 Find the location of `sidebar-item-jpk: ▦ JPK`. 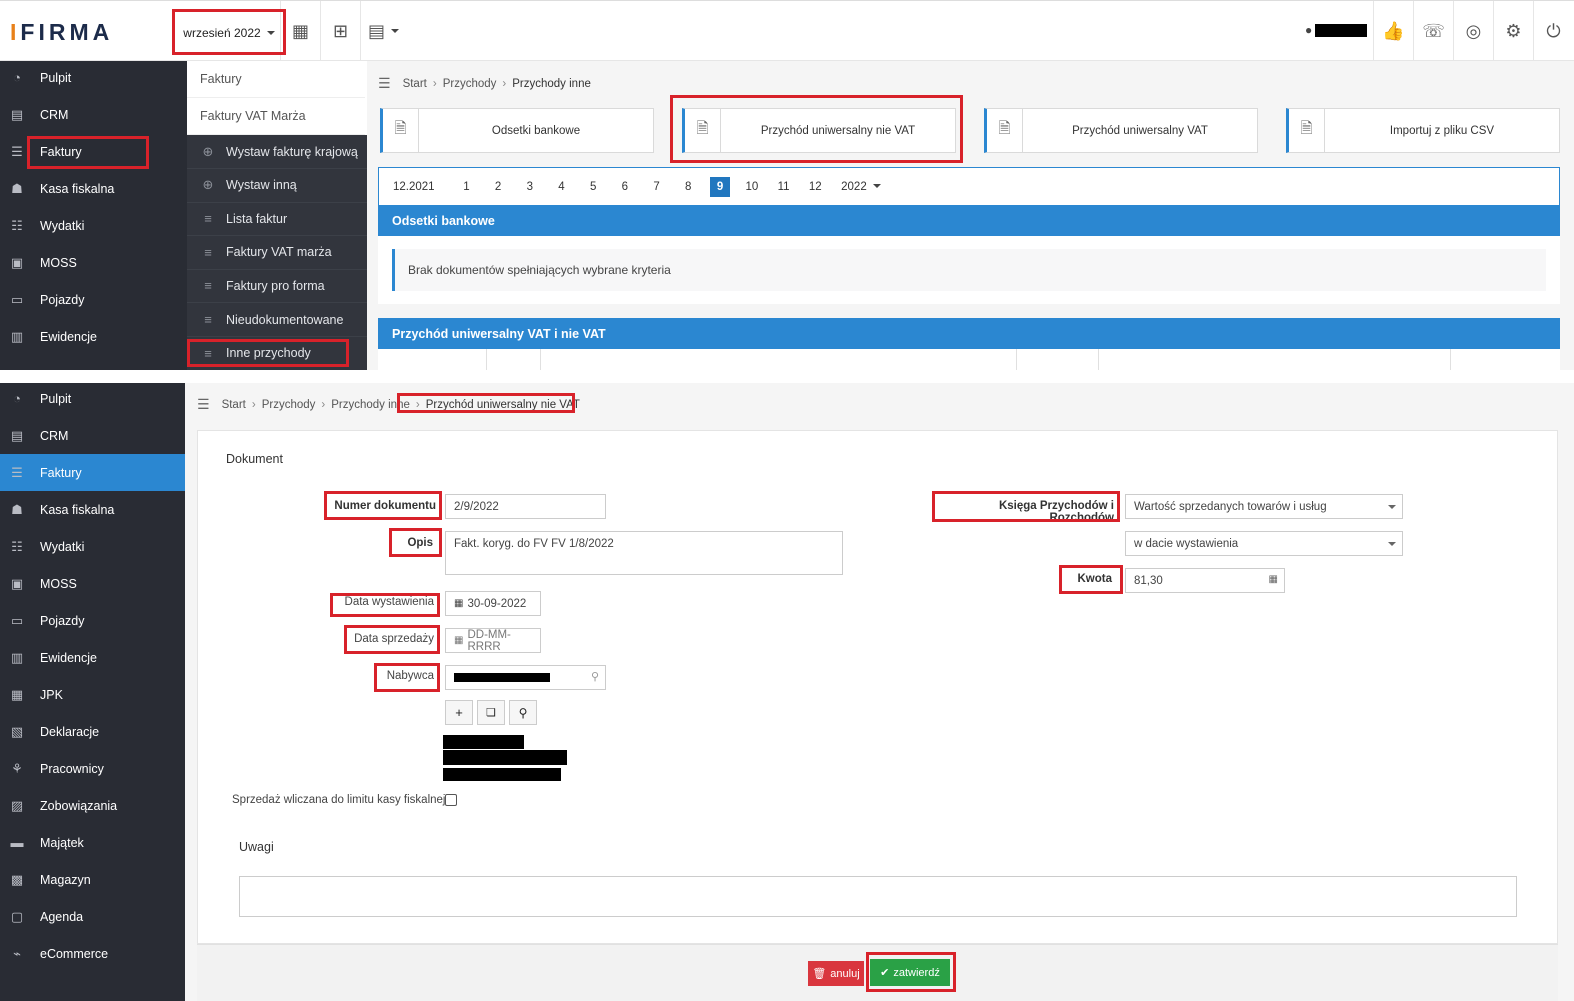

sidebar-item-jpk: ▦ JPK is located at coordinates (92, 694).